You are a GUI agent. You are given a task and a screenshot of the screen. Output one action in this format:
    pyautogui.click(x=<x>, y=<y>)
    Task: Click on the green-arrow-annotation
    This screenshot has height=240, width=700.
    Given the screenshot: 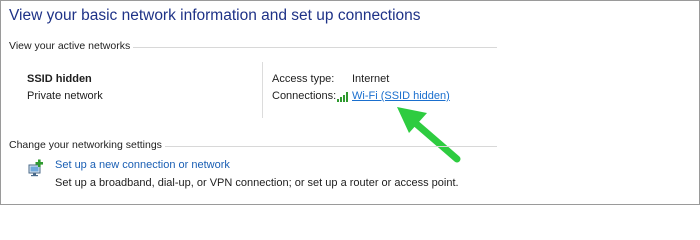 What is the action you would take?
    pyautogui.click(x=429, y=135)
    